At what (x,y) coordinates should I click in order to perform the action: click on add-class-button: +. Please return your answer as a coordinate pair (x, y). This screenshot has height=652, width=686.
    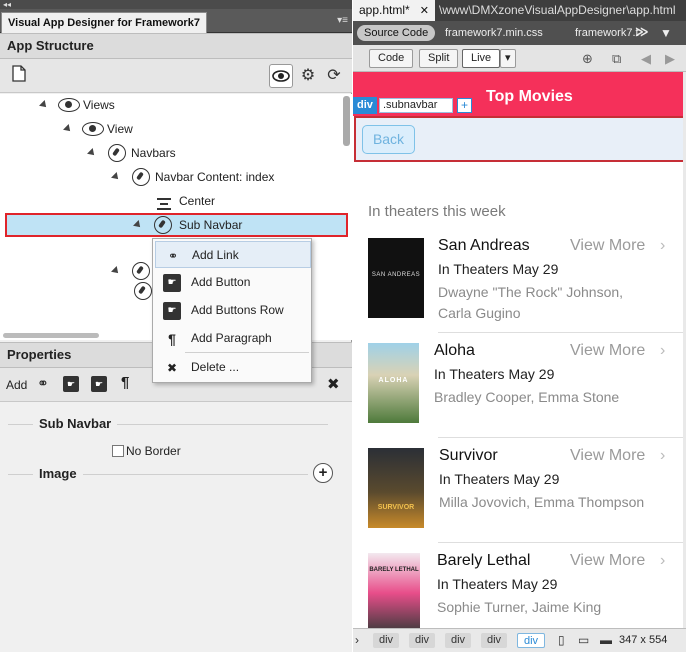
    Looking at the image, I should click on (464, 105).